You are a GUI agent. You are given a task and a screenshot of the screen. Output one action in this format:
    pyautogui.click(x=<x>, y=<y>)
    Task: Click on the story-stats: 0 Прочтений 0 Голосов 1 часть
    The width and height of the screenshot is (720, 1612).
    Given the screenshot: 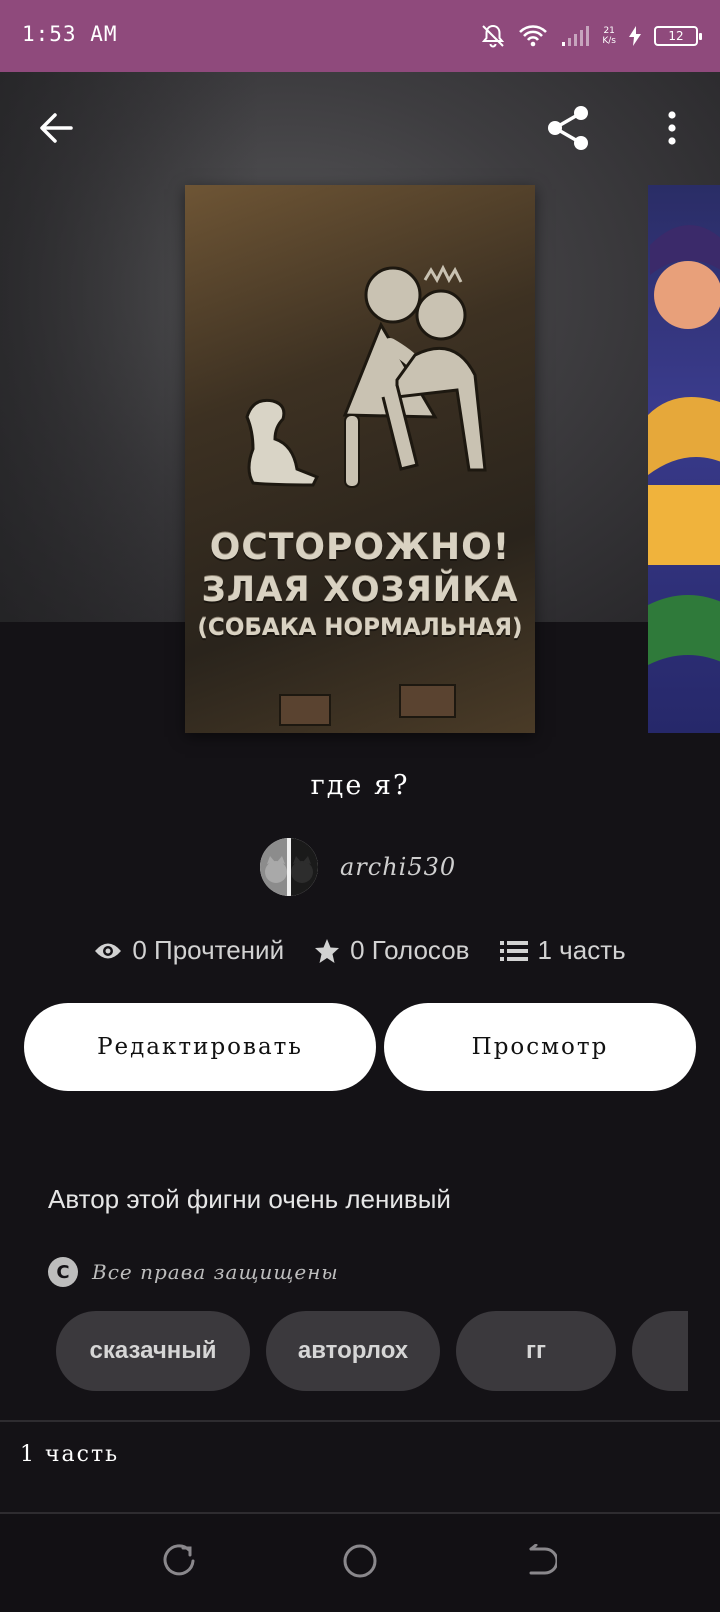 What is the action you would take?
    pyautogui.click(x=360, y=950)
    